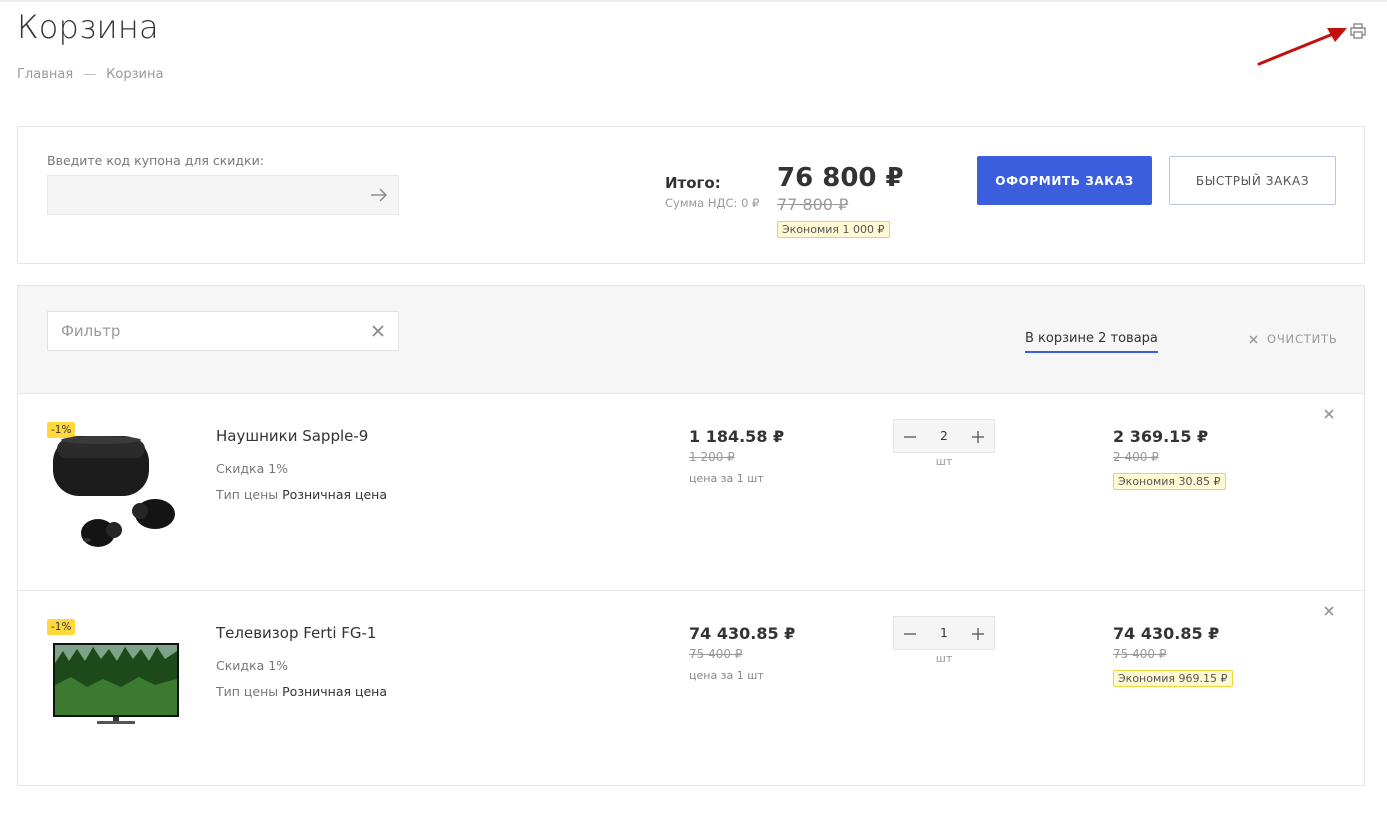 The image size is (1387, 818). I want to click on product-name-link: Наушники Sapple-9, so click(292, 436).